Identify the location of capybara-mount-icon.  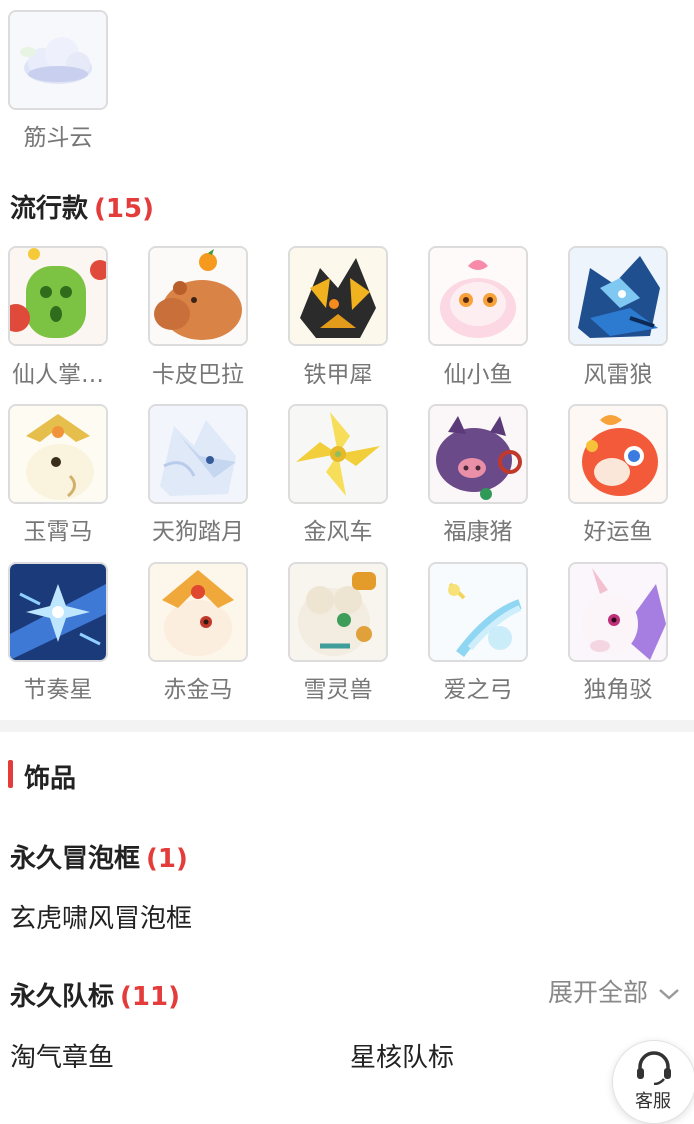
(198, 296).